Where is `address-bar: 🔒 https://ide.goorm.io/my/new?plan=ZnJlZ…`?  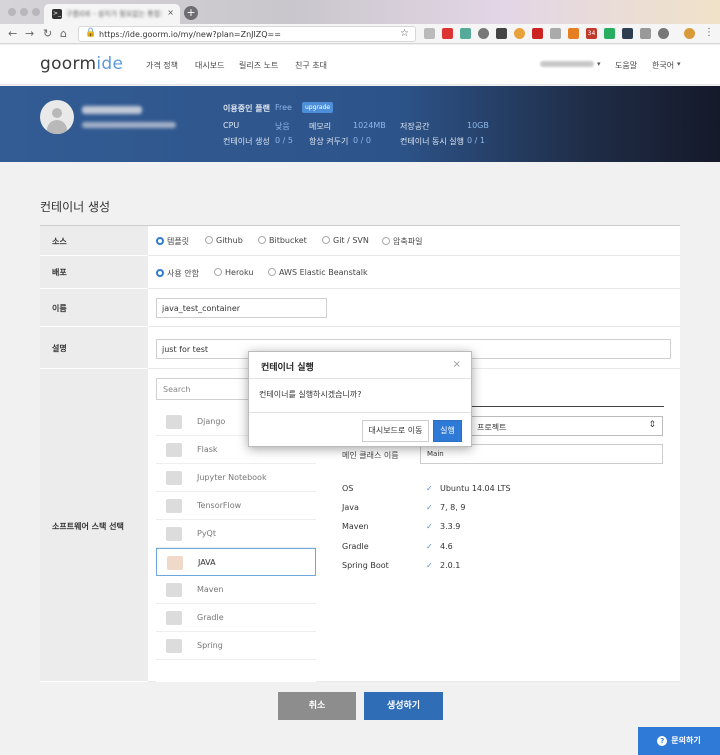
address-bar: 🔒 https://ide.goorm.io/my/new?plan=ZnJlZ… is located at coordinates (247, 34).